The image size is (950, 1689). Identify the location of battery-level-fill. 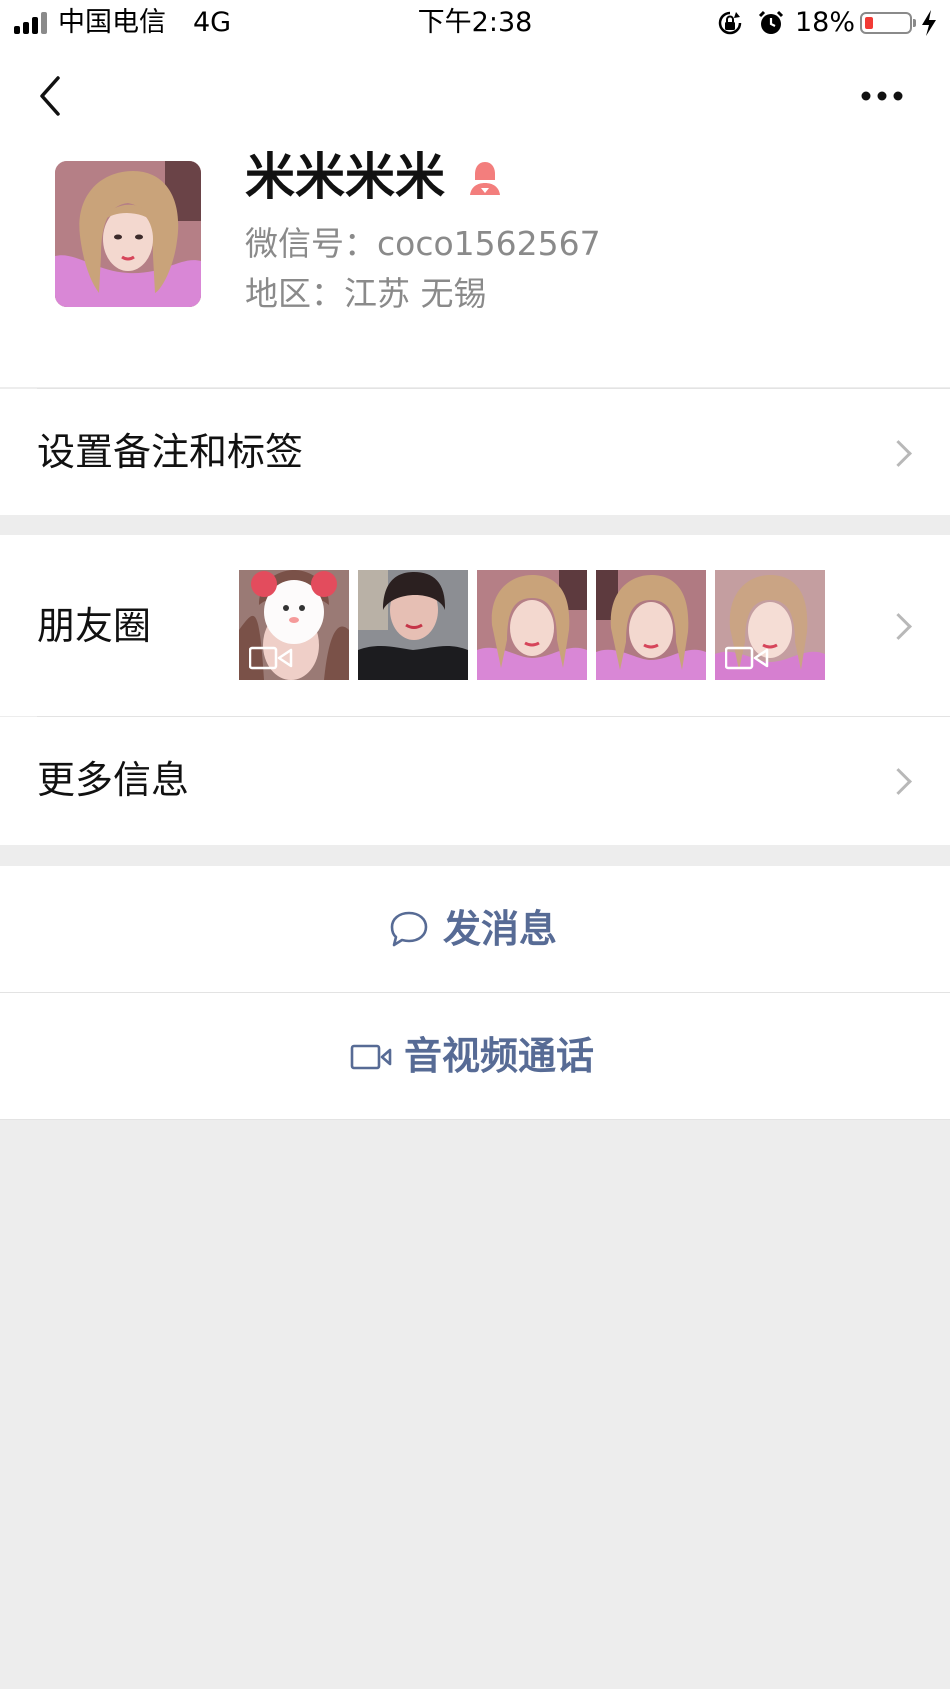
(869, 23).